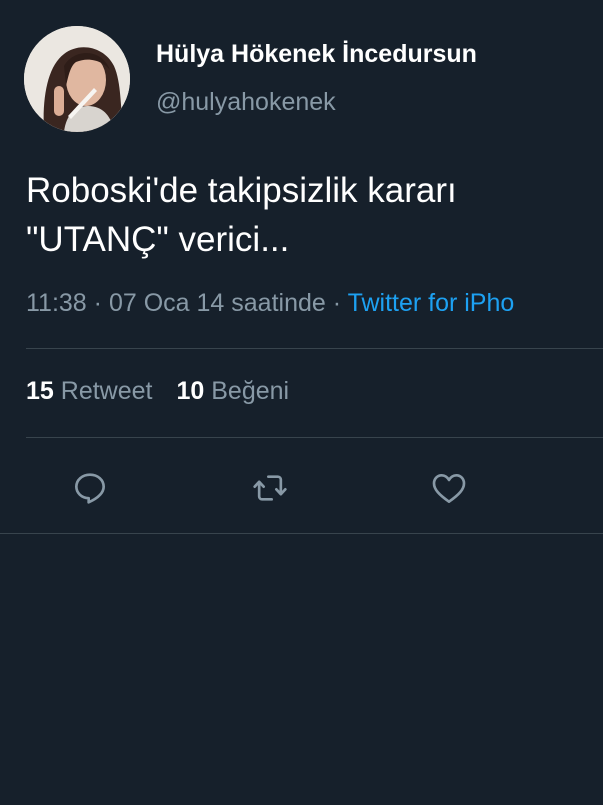  I want to click on reply-button, so click(90, 488).